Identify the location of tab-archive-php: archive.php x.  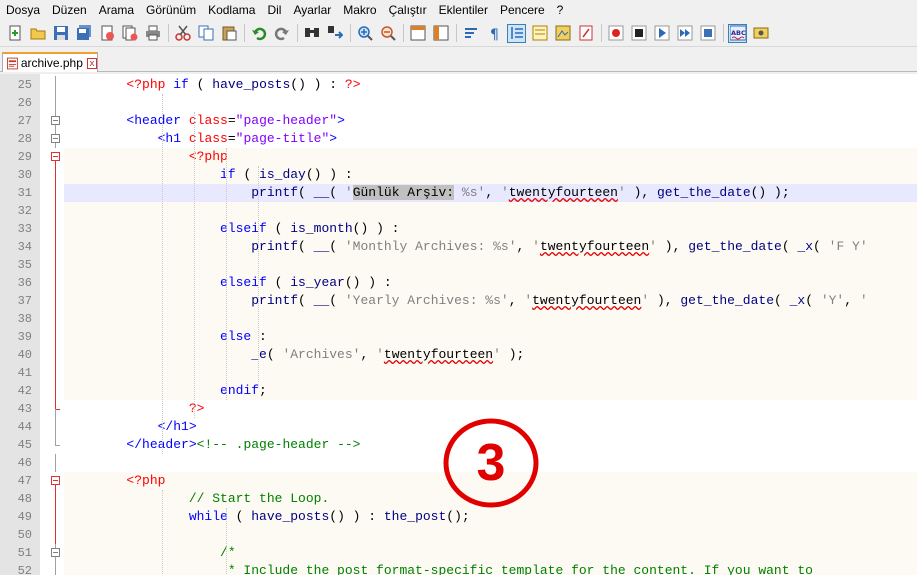
(50, 62).